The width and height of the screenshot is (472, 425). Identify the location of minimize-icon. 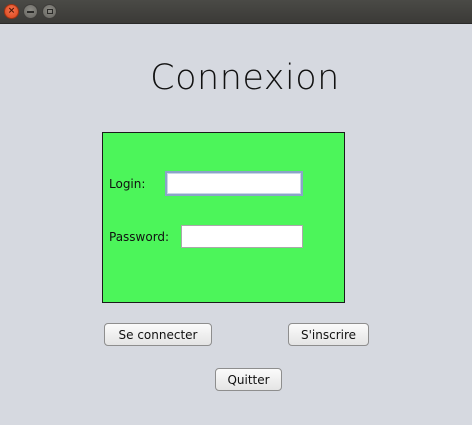
(30, 12).